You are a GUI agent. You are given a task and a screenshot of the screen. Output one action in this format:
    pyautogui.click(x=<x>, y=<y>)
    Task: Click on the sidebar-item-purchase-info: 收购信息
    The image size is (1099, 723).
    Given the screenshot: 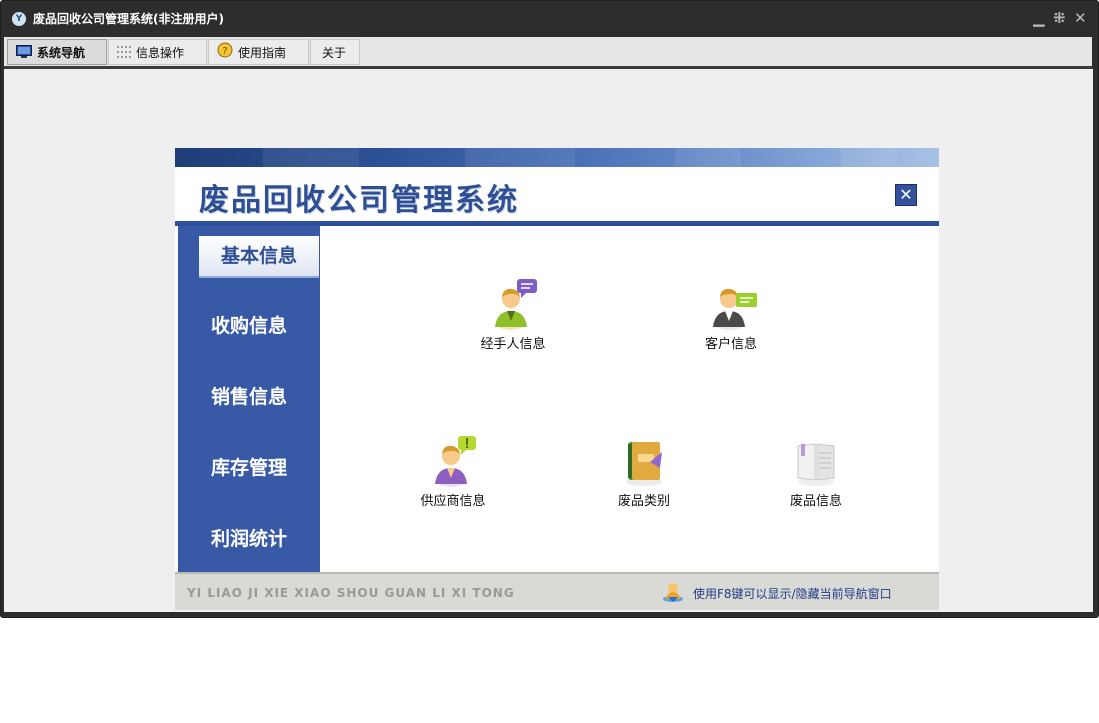 What is the action you would take?
    pyautogui.click(x=249, y=326)
    